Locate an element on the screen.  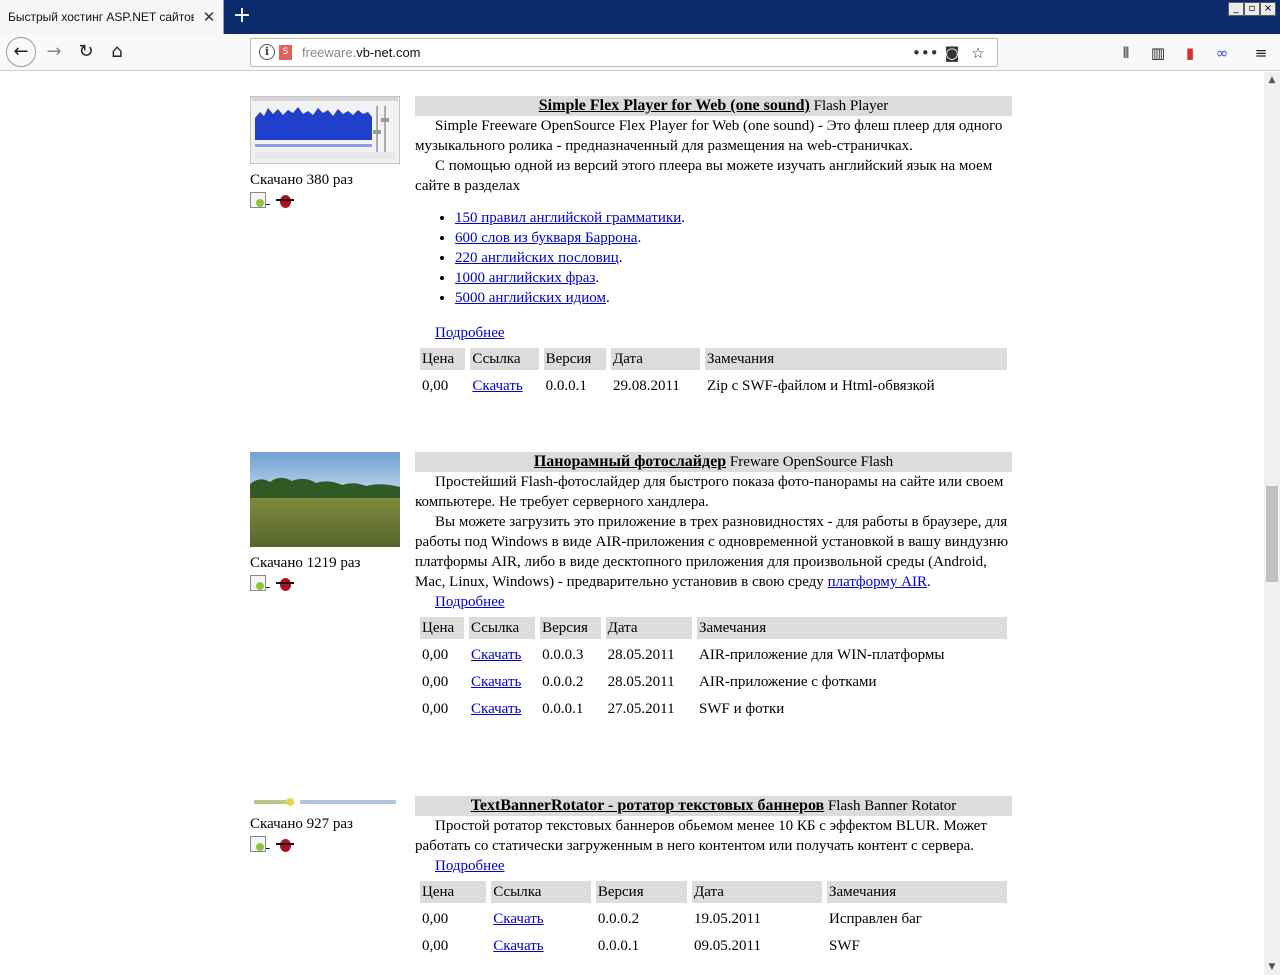
library-icon: ⫴ is located at coordinates (1126, 53).